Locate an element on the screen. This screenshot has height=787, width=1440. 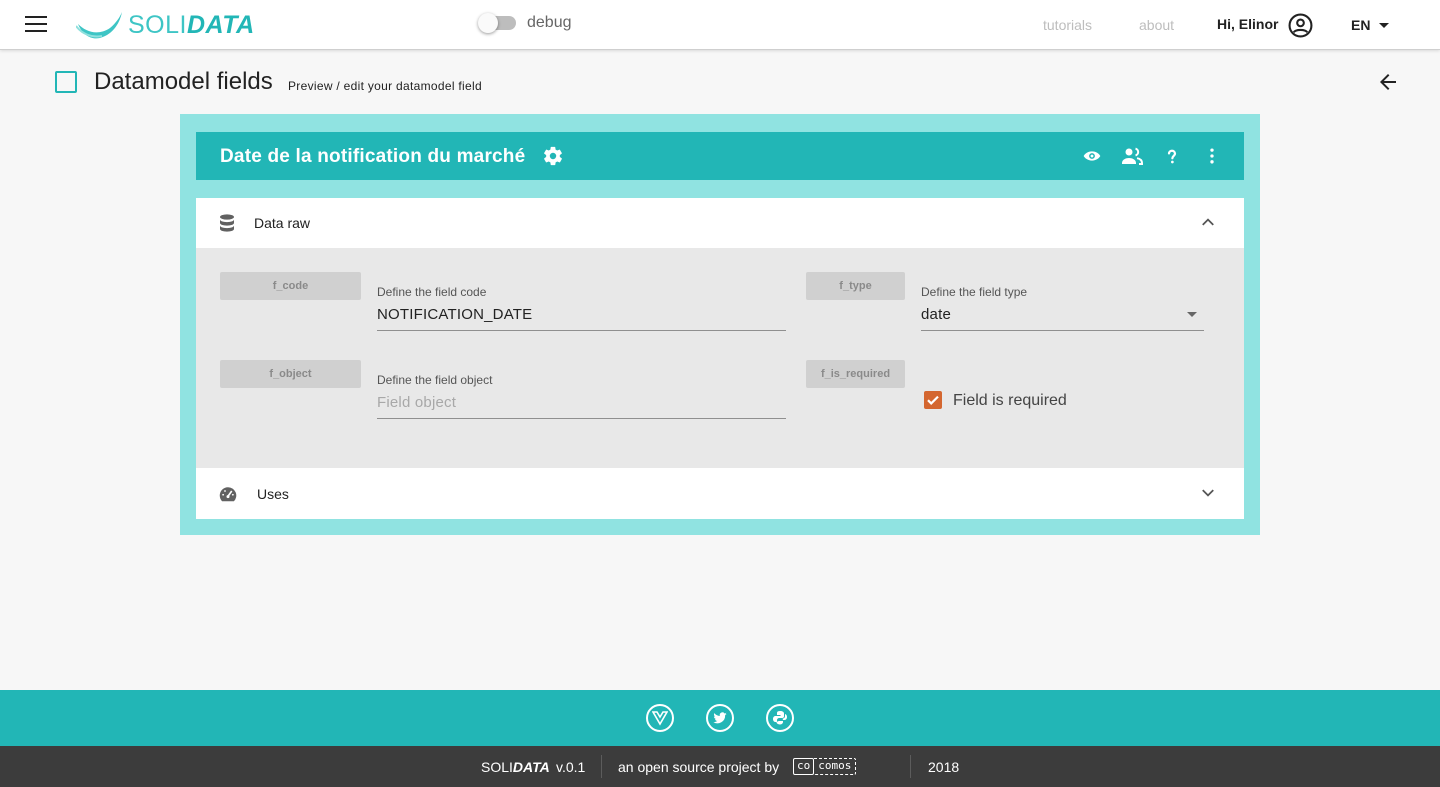
field-title: Date de la notification du marché is located at coordinates (373, 156).